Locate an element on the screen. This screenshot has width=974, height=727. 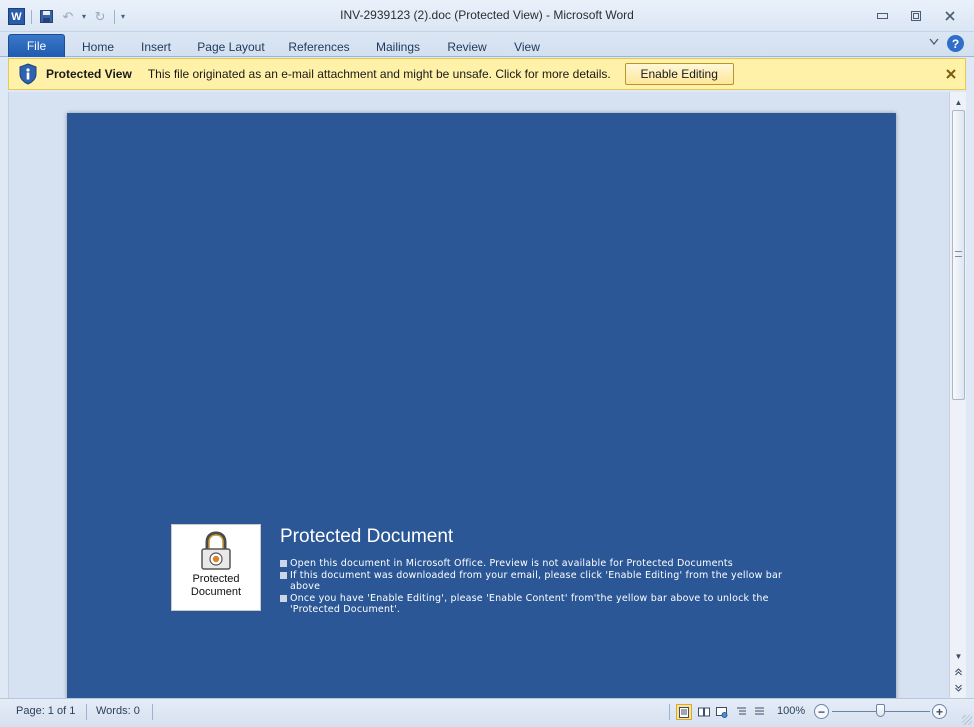
tab-view: View is located at coordinates (527, 46).